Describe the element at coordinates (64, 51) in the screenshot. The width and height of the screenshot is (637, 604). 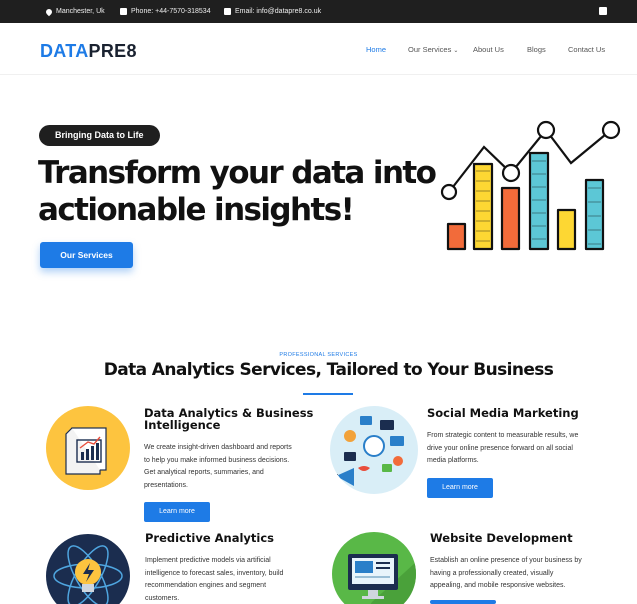
I see `logo-part-data: DATA` at that location.